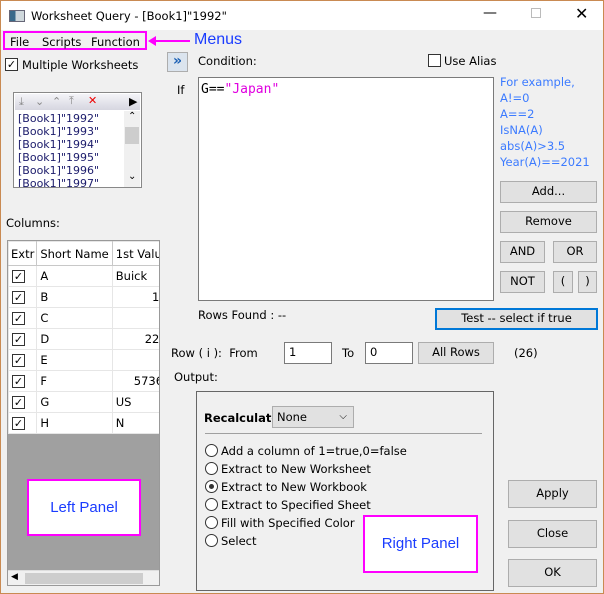 The height and width of the screenshot is (594, 604). I want to click on menu-scripts: Scripts, so click(61, 42).